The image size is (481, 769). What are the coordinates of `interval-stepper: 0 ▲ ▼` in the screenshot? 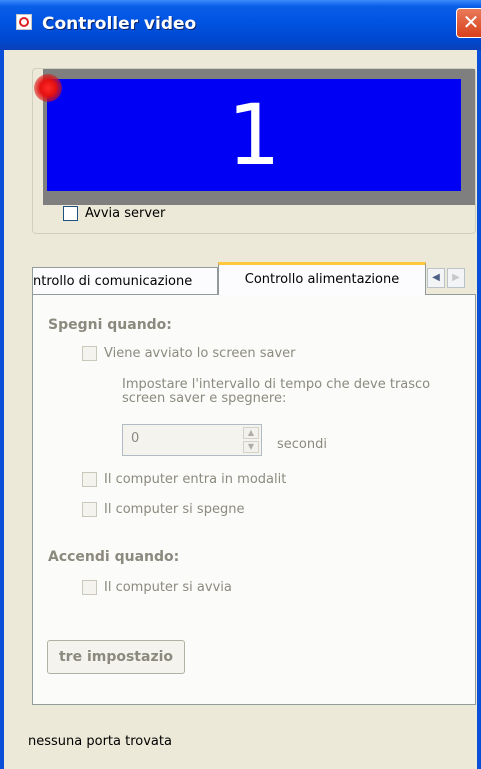 It's located at (192, 440).